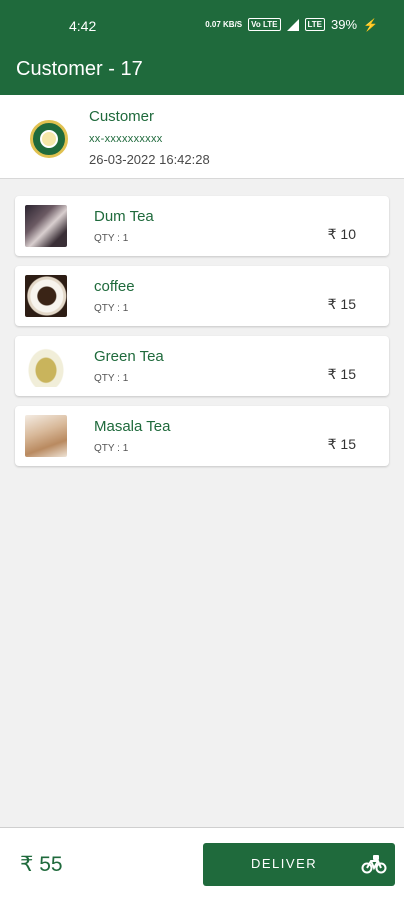  What do you see at coordinates (124, 216) in the screenshot?
I see `item-name: Dum Tea` at bounding box center [124, 216].